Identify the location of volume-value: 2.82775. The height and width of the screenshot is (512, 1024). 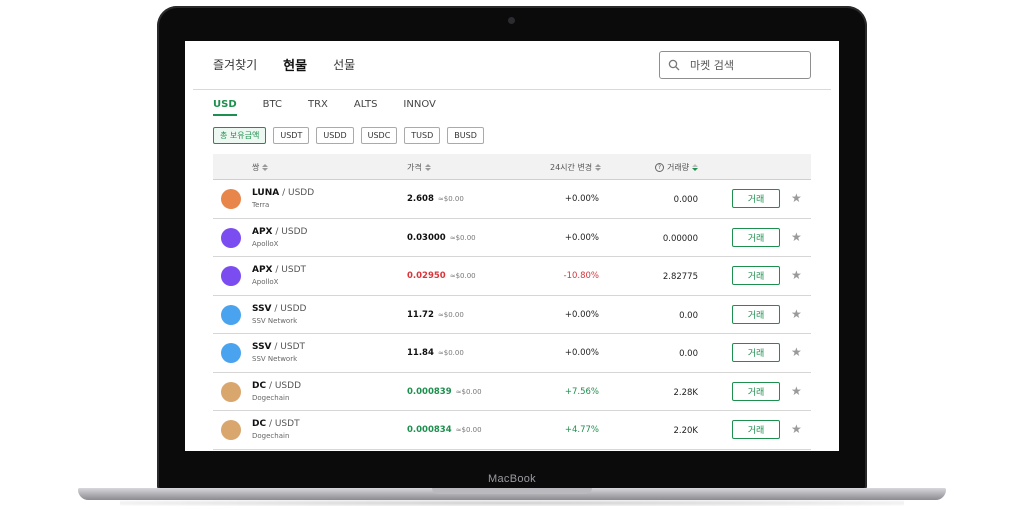
(680, 277).